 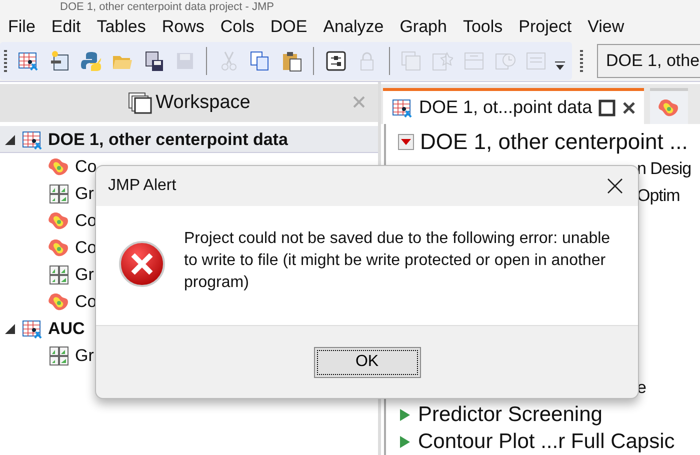 I want to click on tree-label: DOE 1, other centerpoint data, so click(x=168, y=140).